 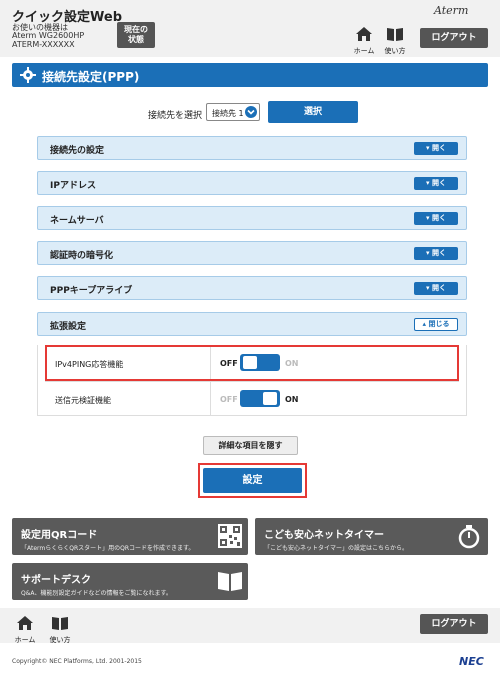 What do you see at coordinates (252, 381) in the screenshot?
I see `divider` at bounding box center [252, 381].